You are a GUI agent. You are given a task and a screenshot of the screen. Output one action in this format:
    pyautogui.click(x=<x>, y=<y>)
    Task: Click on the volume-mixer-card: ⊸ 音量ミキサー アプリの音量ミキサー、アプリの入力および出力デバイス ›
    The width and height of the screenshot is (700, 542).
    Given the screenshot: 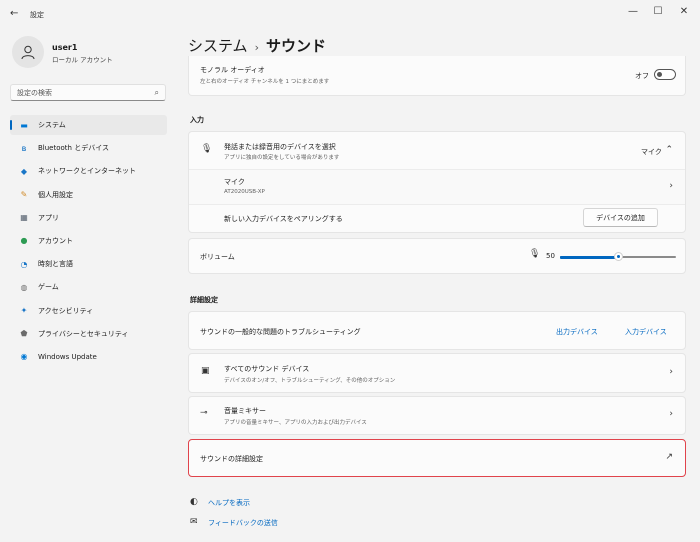 What is the action you would take?
    pyautogui.click(x=437, y=415)
    